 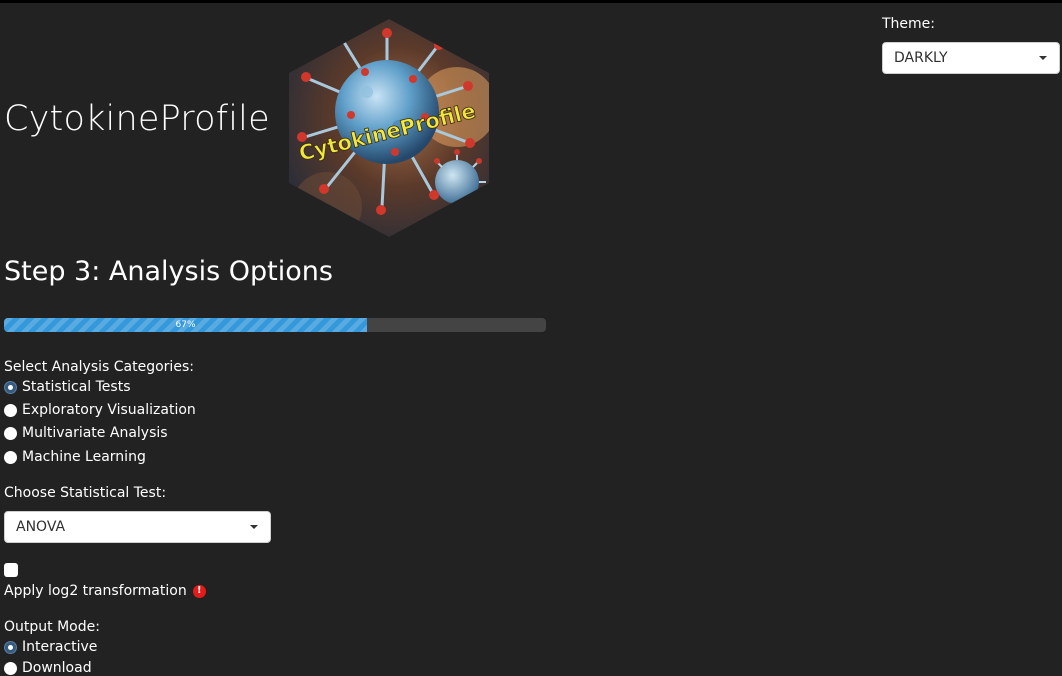 What do you see at coordinates (11, 570) in the screenshot?
I see `log2-checkbox` at bounding box center [11, 570].